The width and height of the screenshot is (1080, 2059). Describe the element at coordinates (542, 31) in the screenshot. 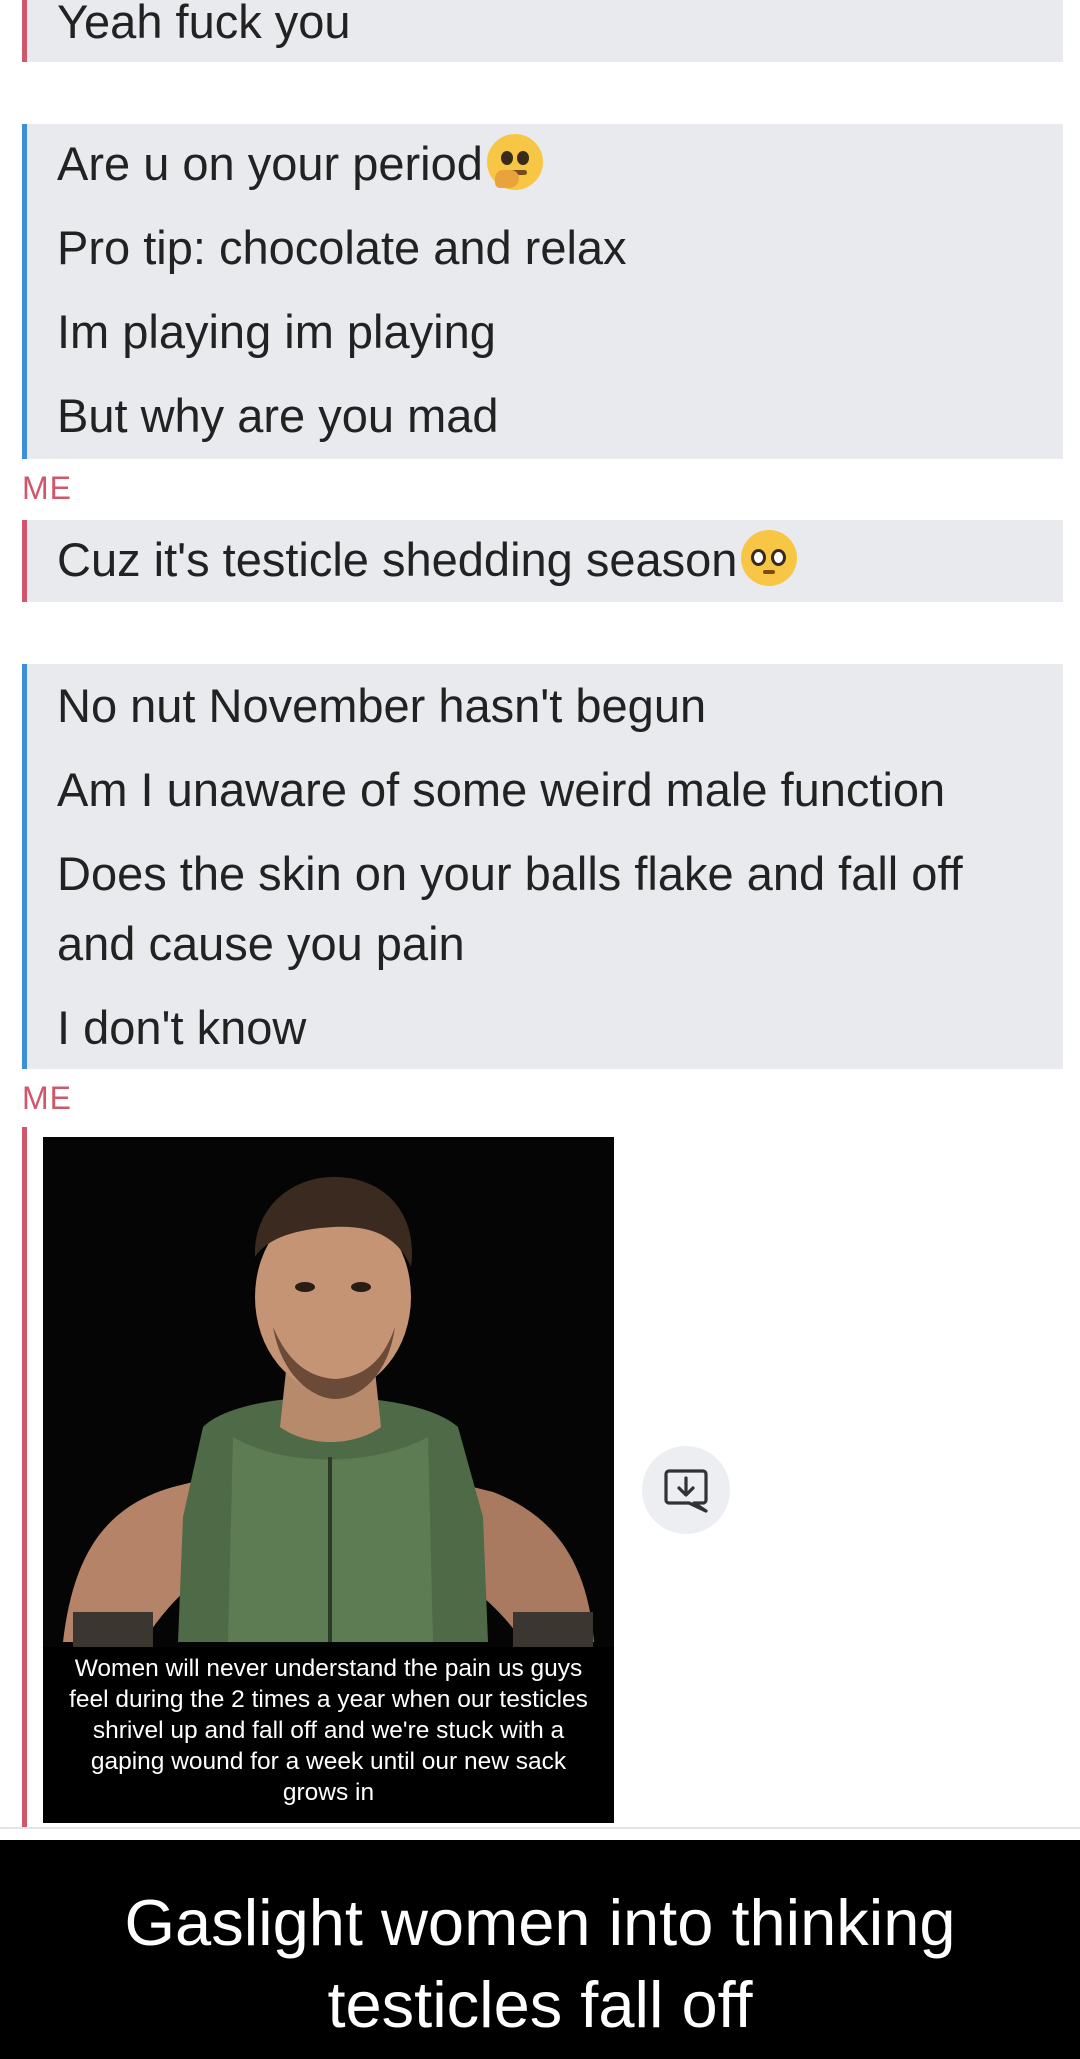

I see `message-group-me: Yeah fuck you` at that location.